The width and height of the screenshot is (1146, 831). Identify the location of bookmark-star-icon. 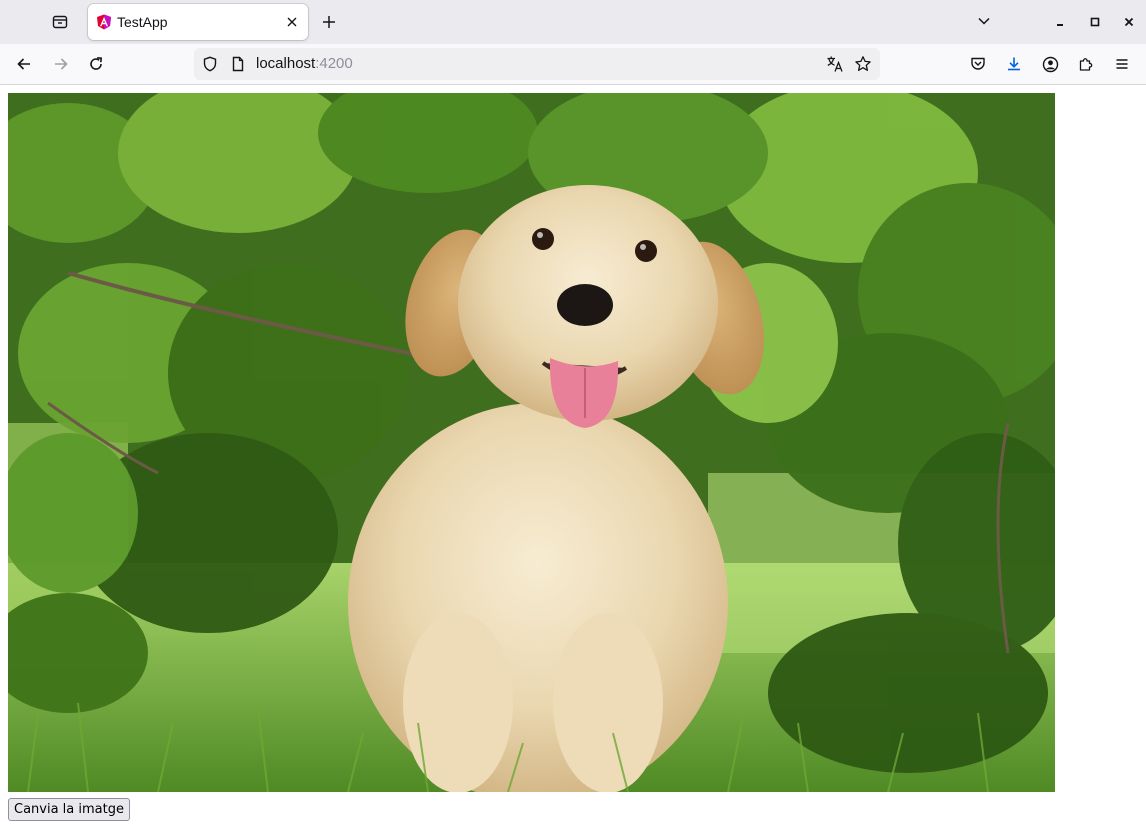
(863, 64).